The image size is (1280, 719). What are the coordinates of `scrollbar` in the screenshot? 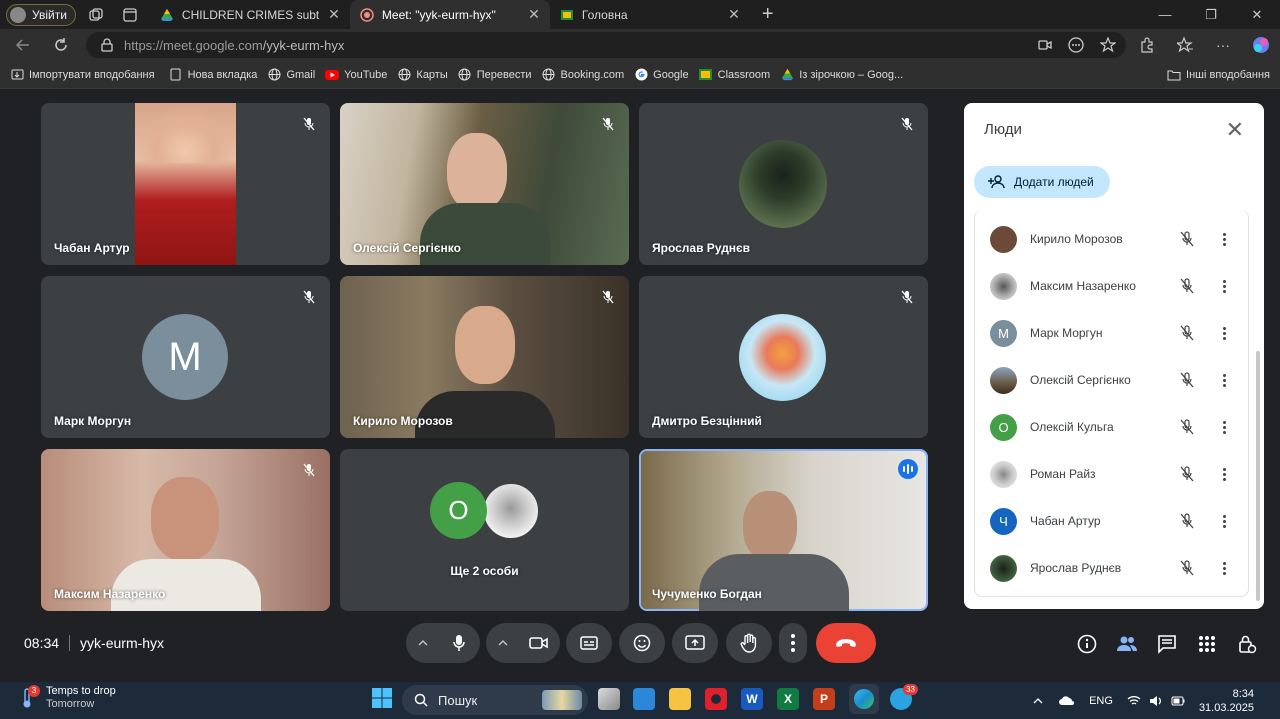 It's located at (1258, 476).